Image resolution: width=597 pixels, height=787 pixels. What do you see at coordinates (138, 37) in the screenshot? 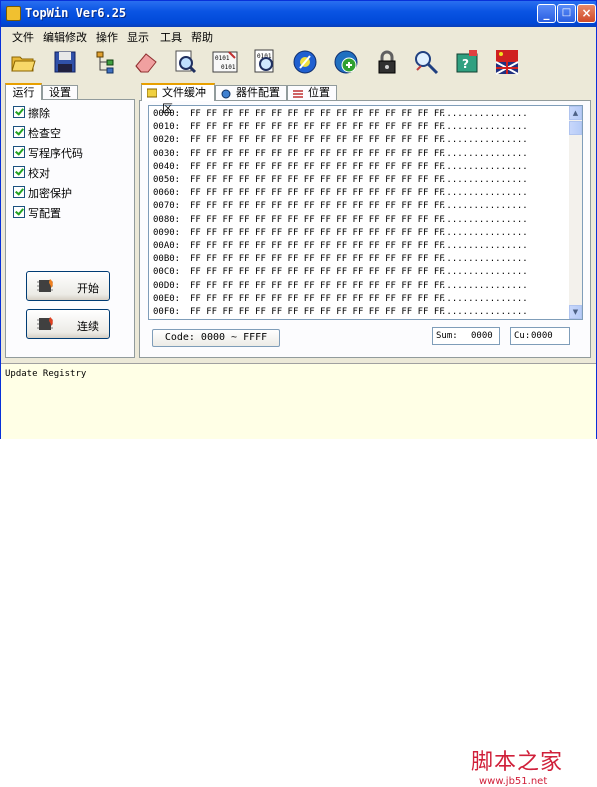
I see `menu-view: 显示` at bounding box center [138, 37].